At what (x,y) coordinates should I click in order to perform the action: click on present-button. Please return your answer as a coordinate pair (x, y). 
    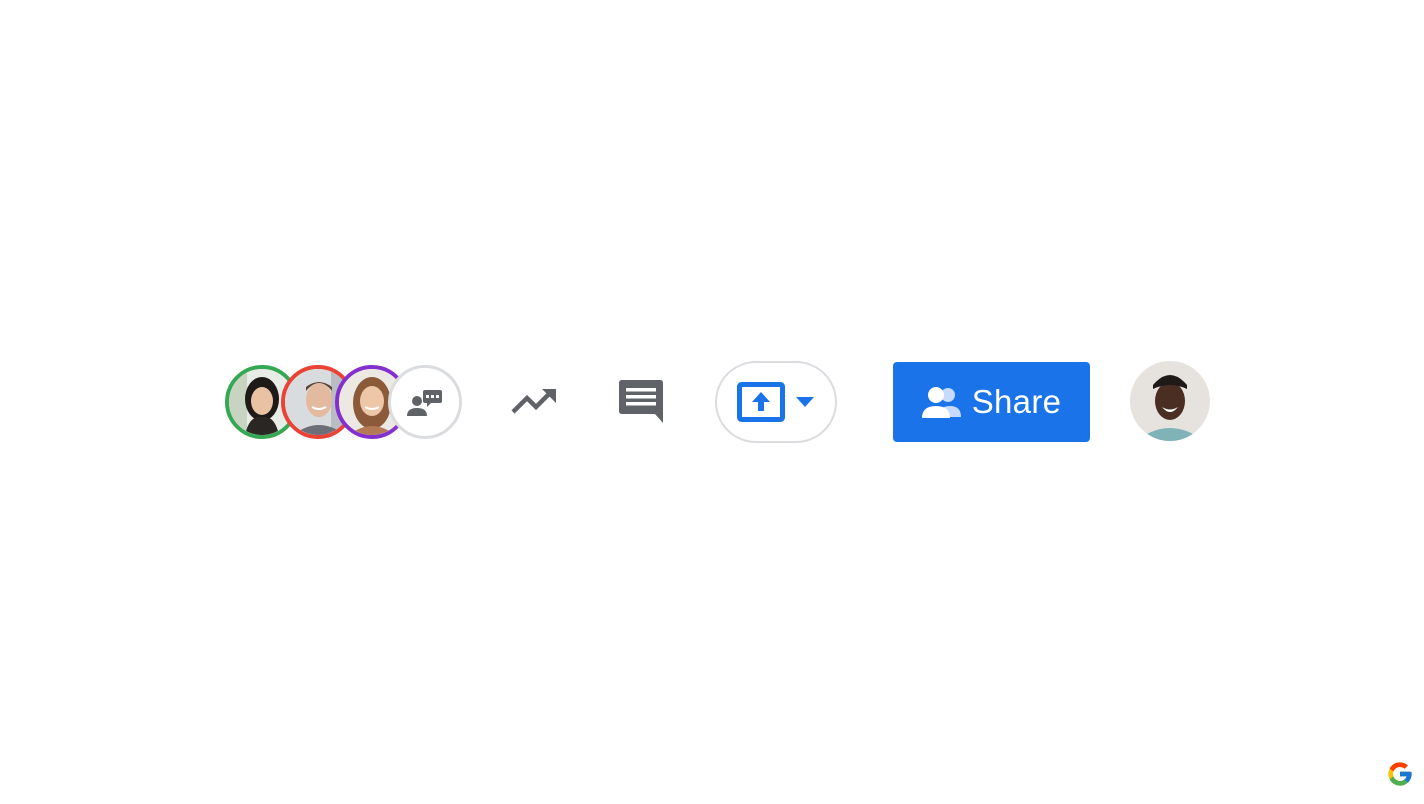
    Looking at the image, I should click on (776, 402).